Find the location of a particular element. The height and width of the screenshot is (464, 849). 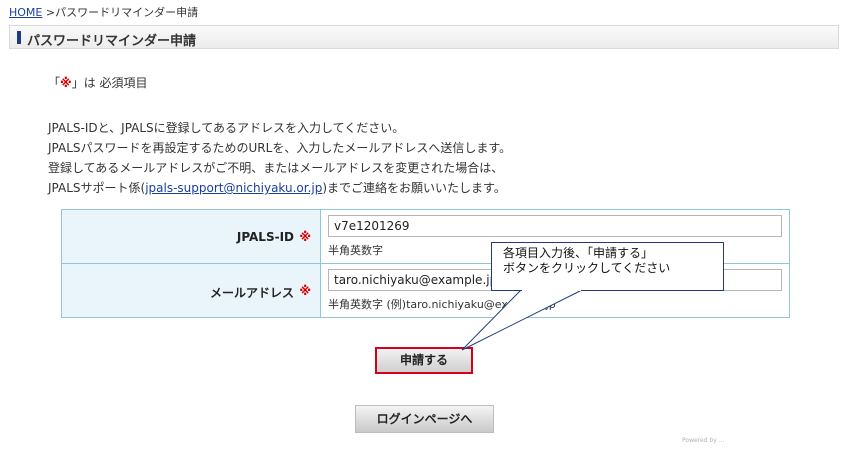

instruction-line-4-prefix: JPALSサポート係( is located at coordinates (97, 188).